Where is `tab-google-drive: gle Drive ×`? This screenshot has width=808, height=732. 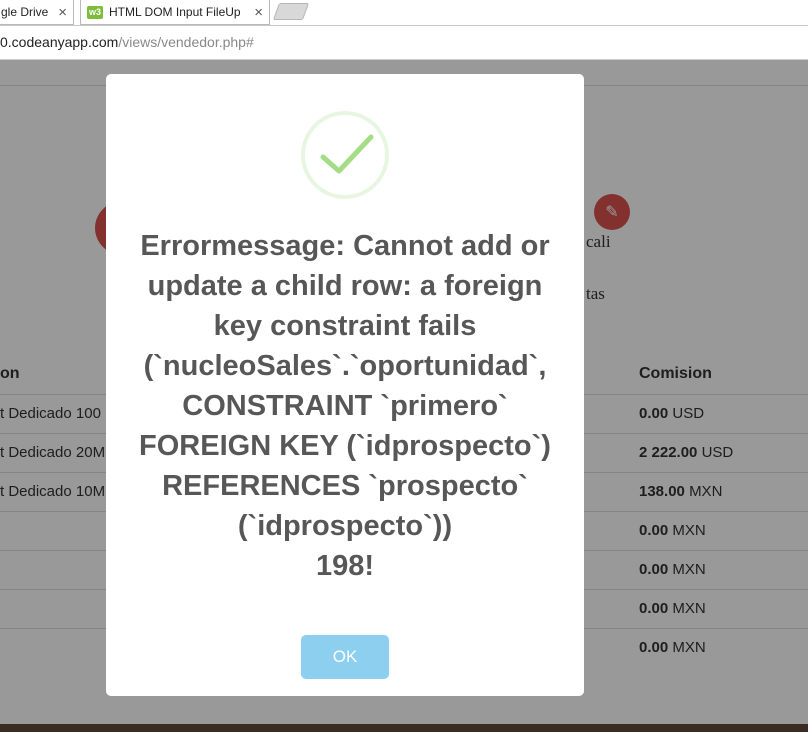
tab-google-drive: gle Drive × is located at coordinates (37, 12).